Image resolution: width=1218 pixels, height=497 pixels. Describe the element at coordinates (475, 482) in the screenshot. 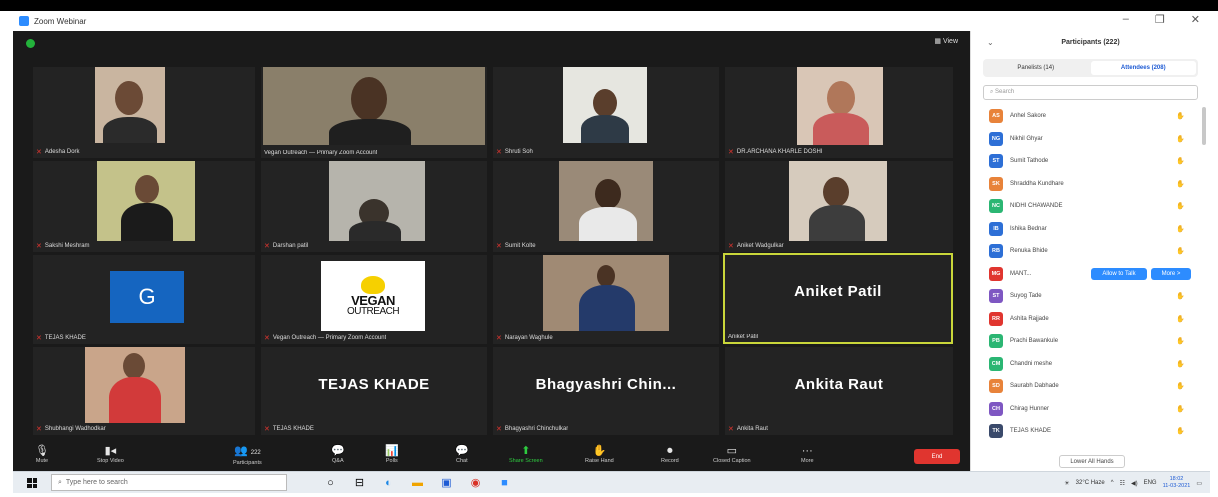

I see `chrome-icon: ◉` at that location.